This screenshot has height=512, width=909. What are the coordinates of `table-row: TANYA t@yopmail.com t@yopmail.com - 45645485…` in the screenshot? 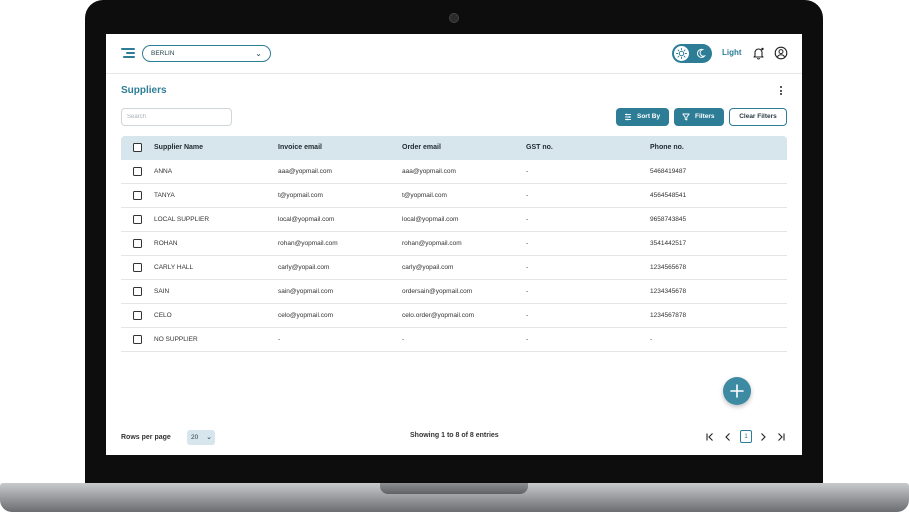 It's located at (454, 196).